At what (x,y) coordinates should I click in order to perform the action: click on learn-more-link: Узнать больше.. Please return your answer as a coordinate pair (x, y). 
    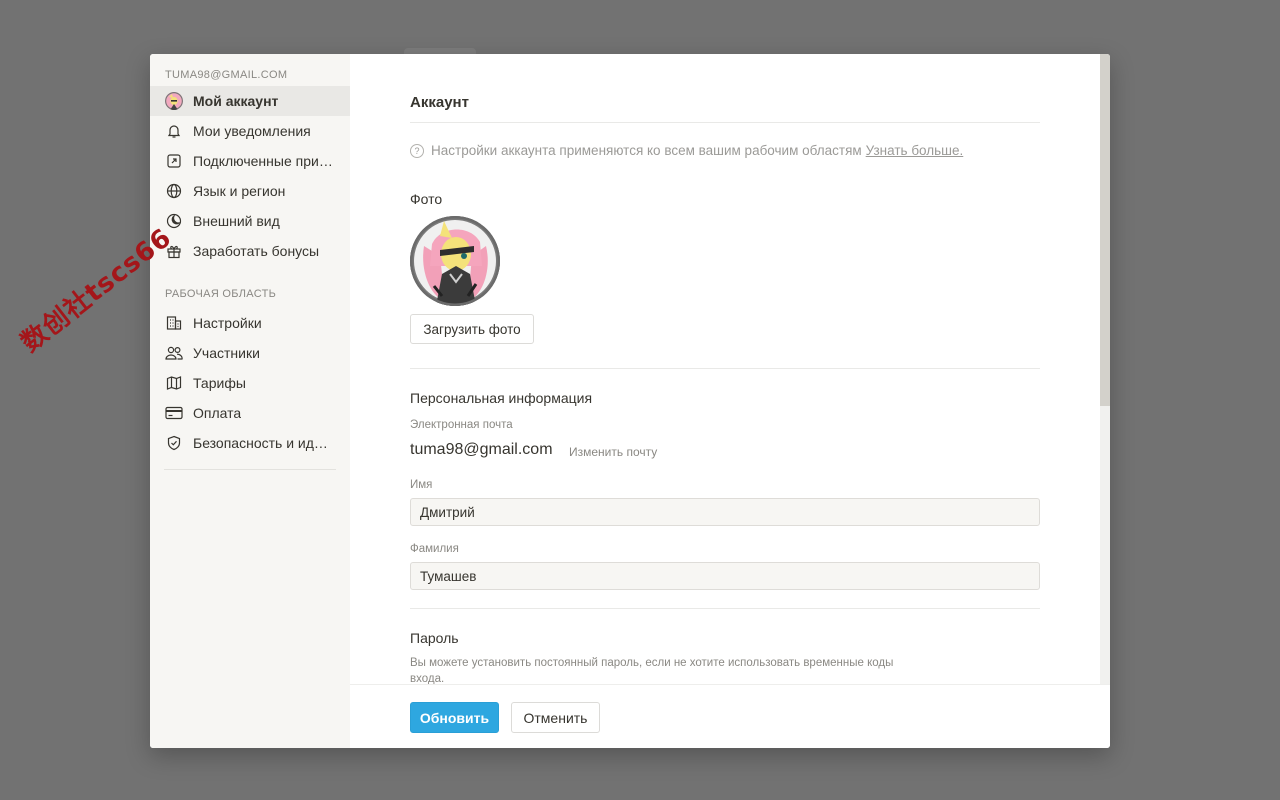
    Looking at the image, I should click on (915, 150).